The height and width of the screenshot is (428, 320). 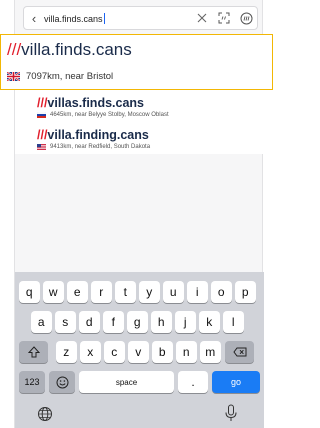 I want to click on emoji-key, so click(x=62, y=382).